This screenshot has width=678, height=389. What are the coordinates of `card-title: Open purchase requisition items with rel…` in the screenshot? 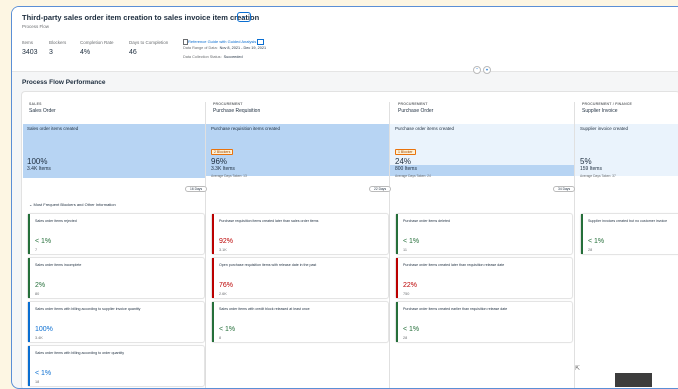 It's located at (268, 265).